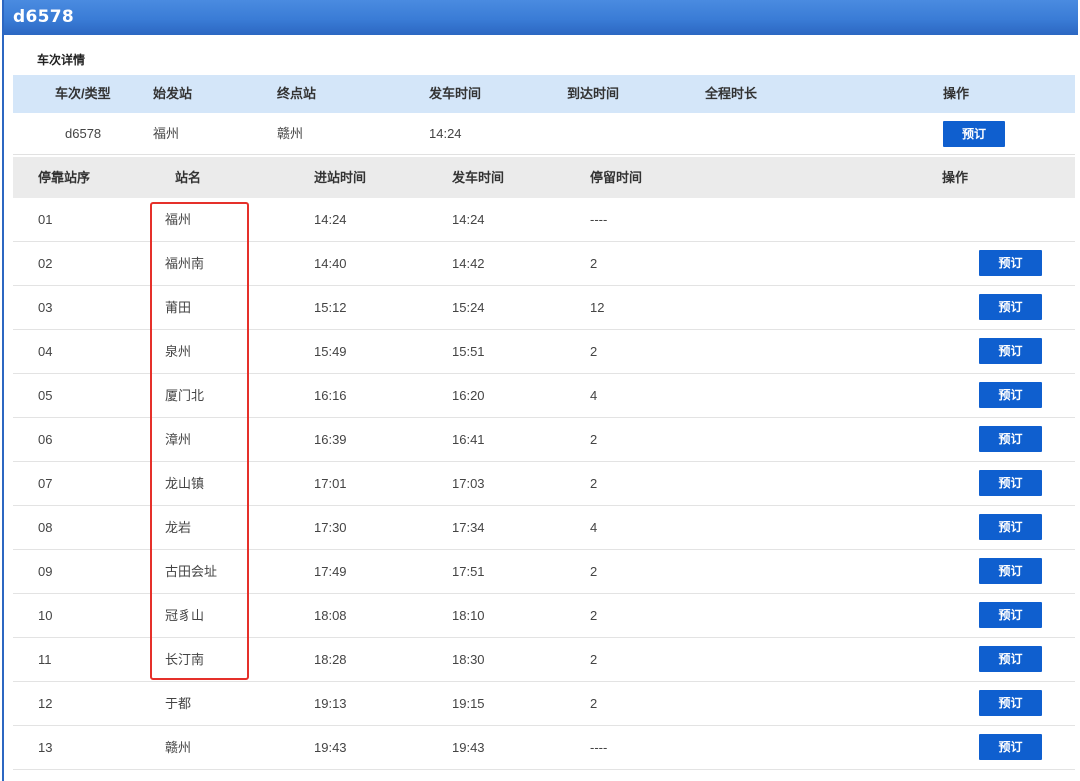 This screenshot has width=1080, height=781. I want to click on stop-arrive-time: 15:49, so click(330, 351).